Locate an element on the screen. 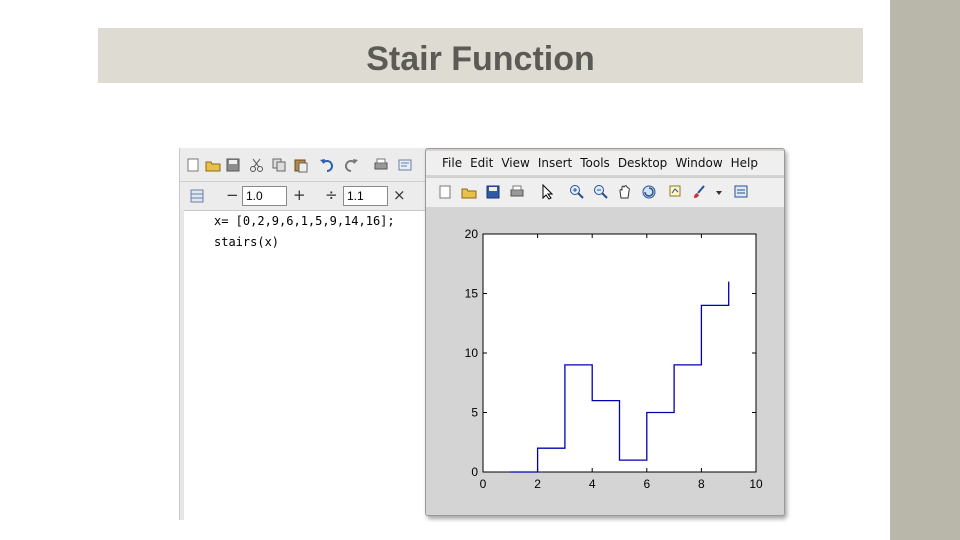 Image resolution: width=960 pixels, height=540 pixels. x-tick-label: 0 is located at coordinates (483, 484).